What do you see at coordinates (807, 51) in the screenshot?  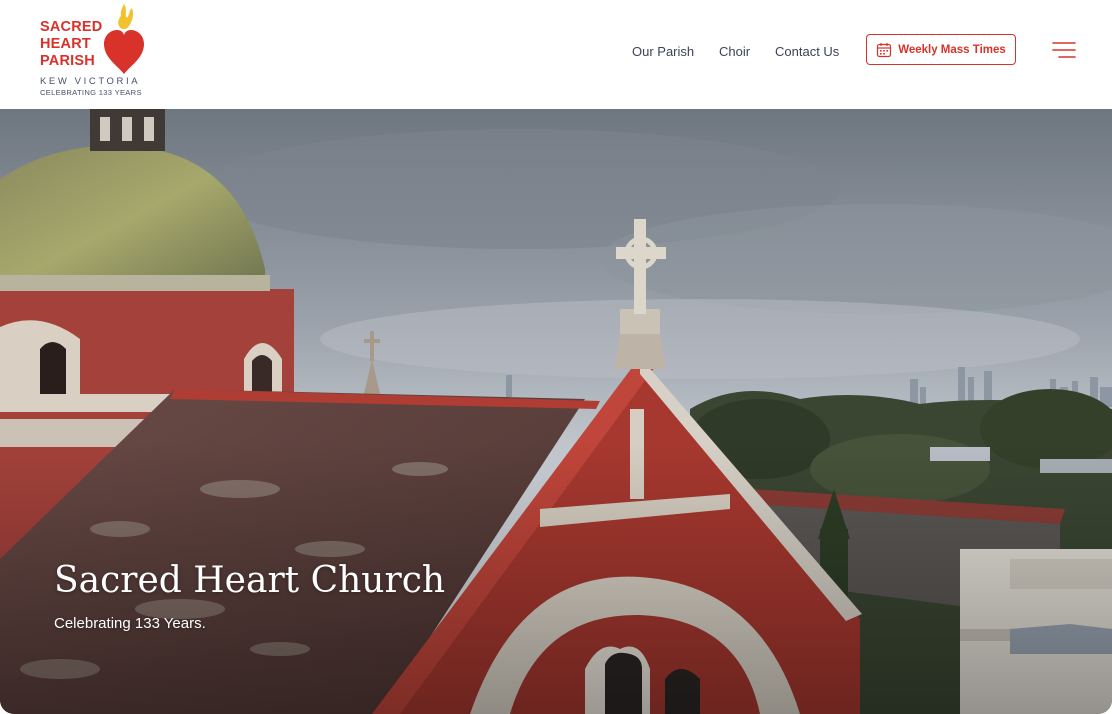 I see `nav-item-contact-us: Contact Us` at bounding box center [807, 51].